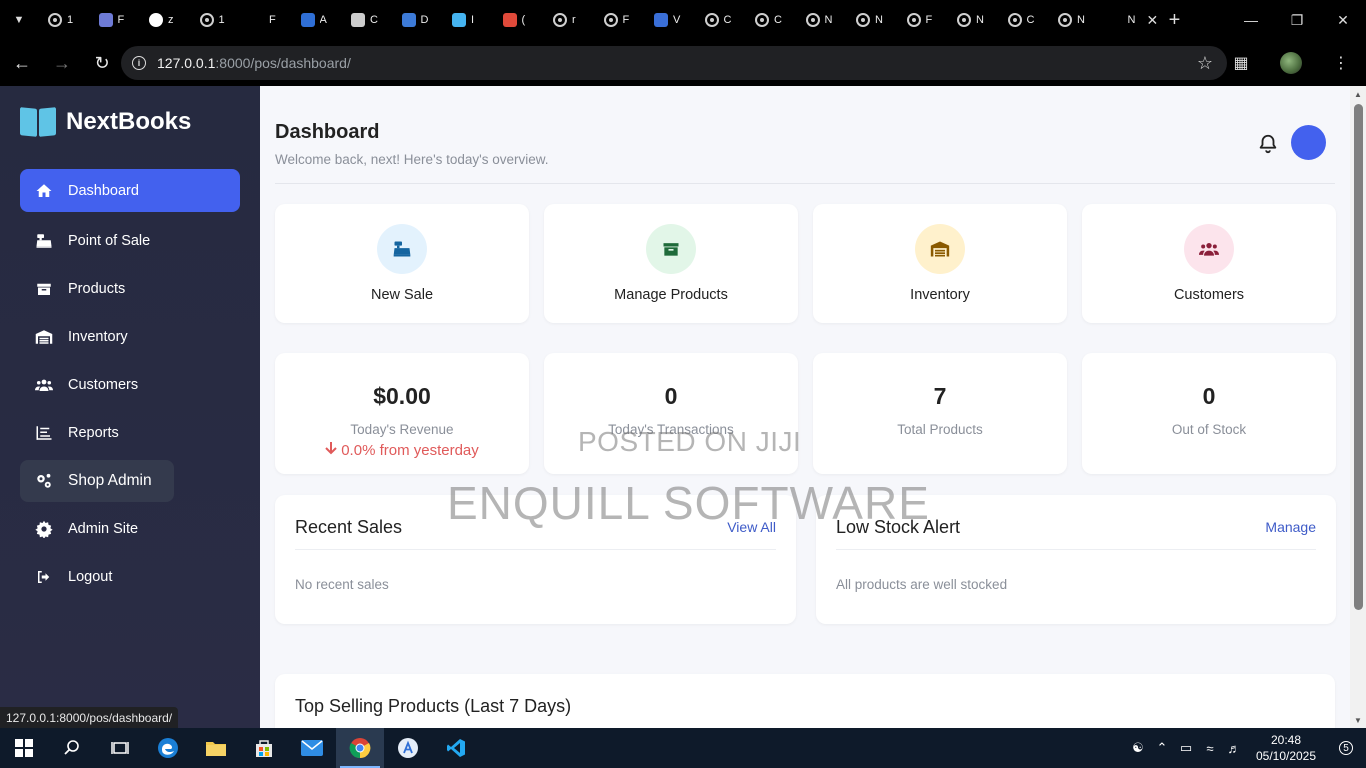 The height and width of the screenshot is (768, 1366). I want to click on wifi-icon: ≈, so click(1210, 748).